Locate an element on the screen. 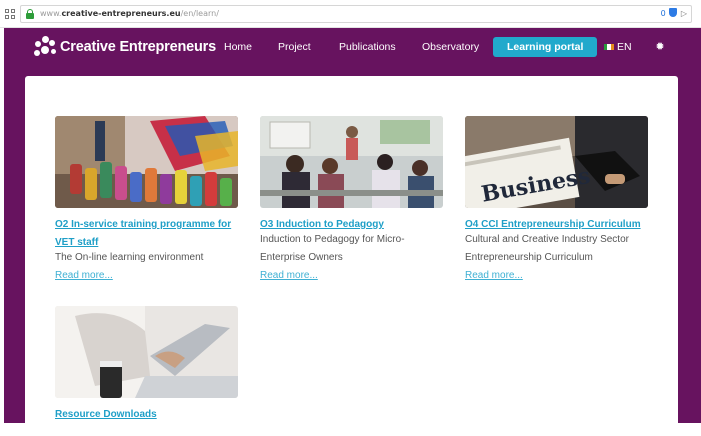 The width and height of the screenshot is (701, 436). logo-dots-icon is located at coordinates (47, 47).